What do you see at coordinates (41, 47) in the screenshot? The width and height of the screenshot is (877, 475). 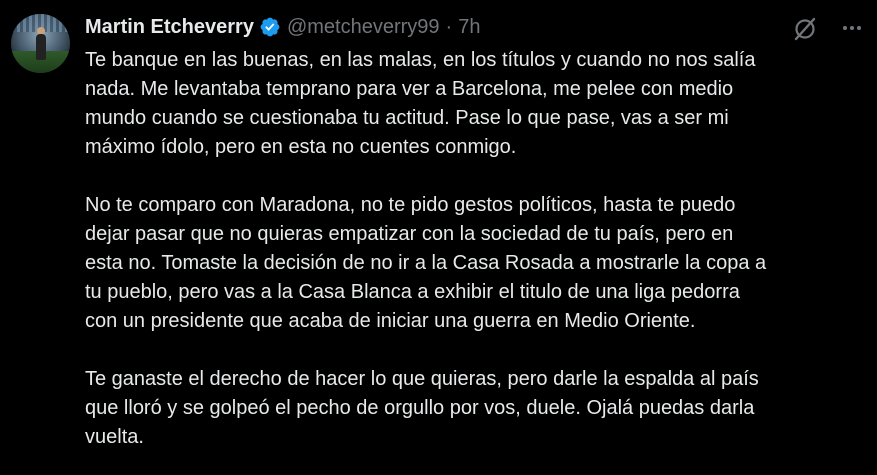 I see `avatar-player-body` at bounding box center [41, 47].